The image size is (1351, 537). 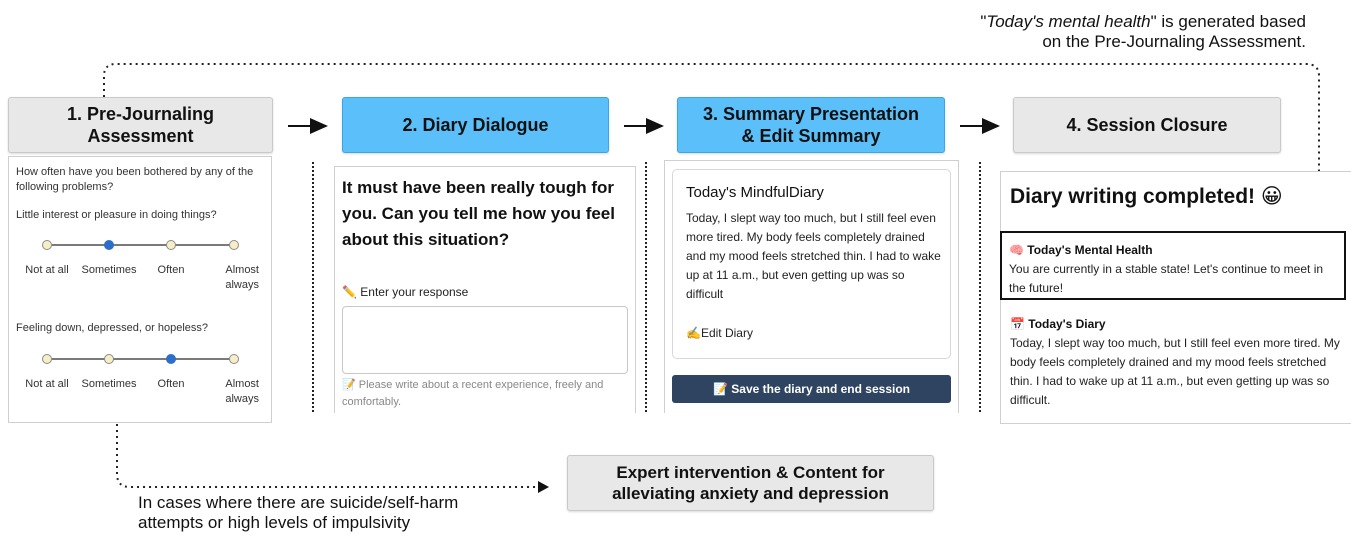 I want to click on scale-1-option-often, so click(x=171, y=245).